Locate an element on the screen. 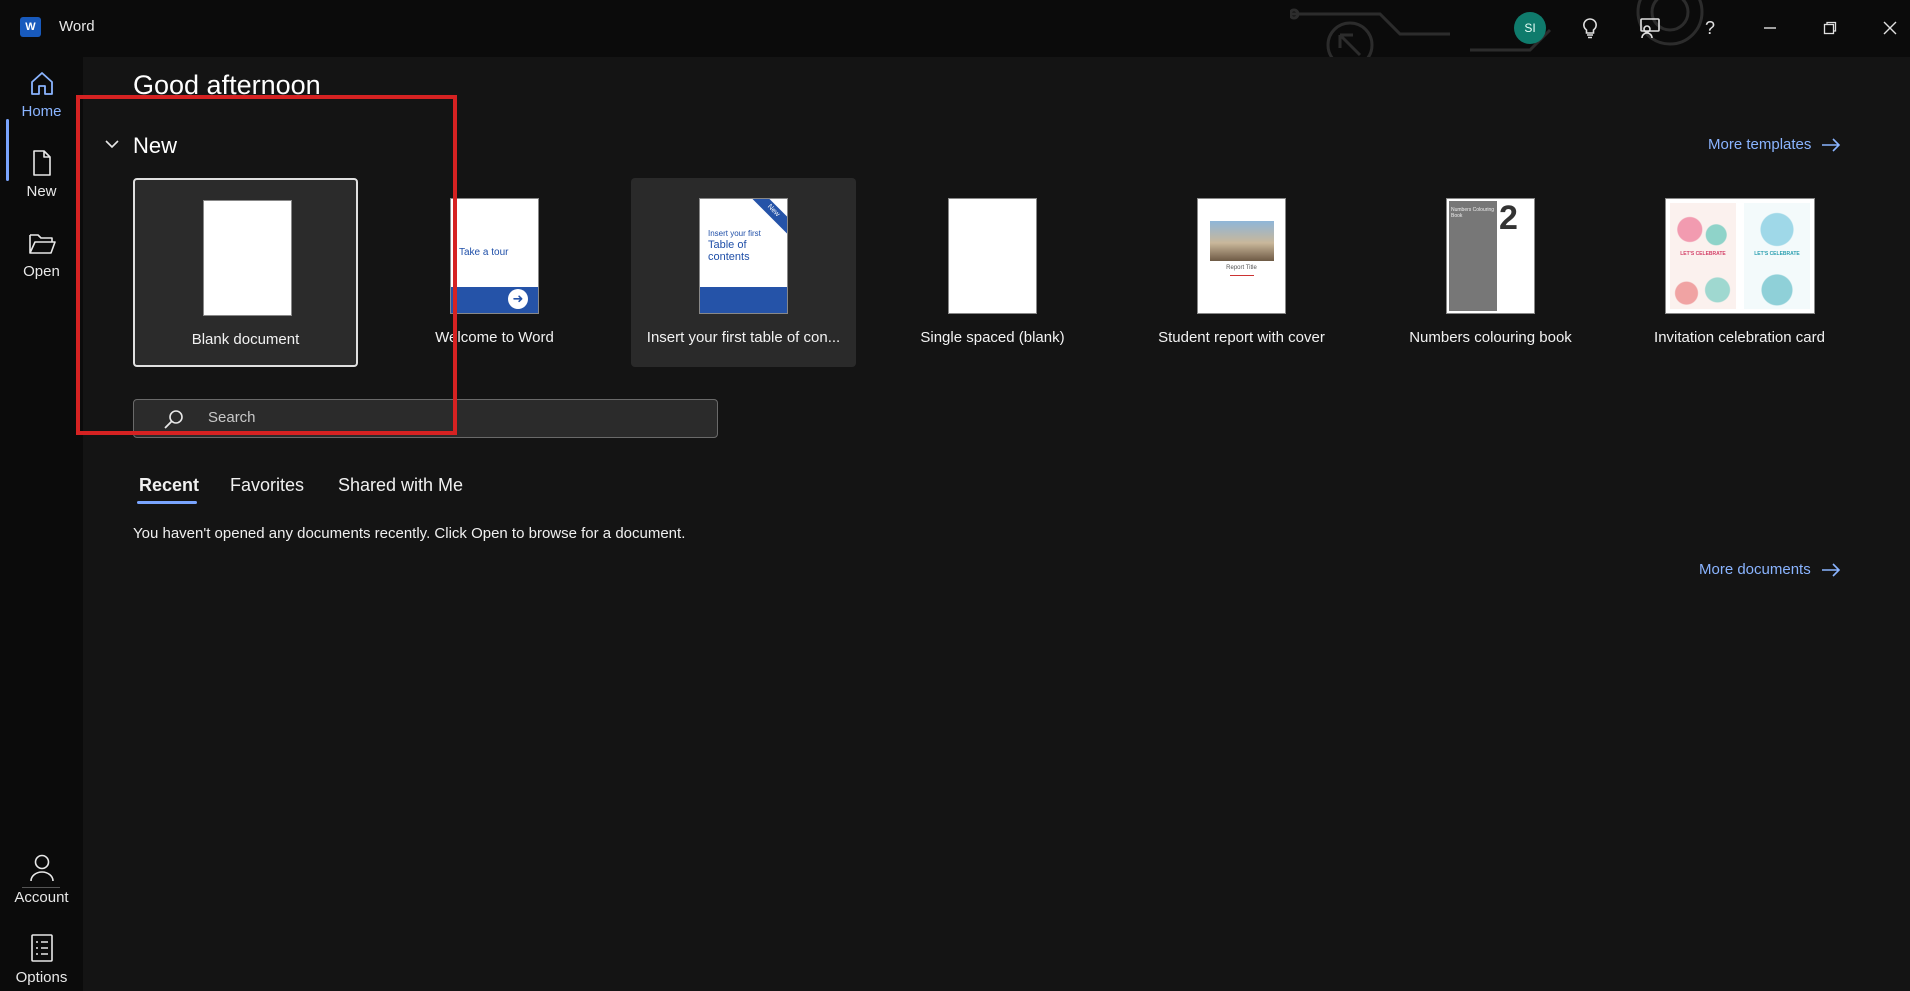 Image resolution: width=1910 pixels, height=991 pixels. rail-item-new: New is located at coordinates (41, 174).